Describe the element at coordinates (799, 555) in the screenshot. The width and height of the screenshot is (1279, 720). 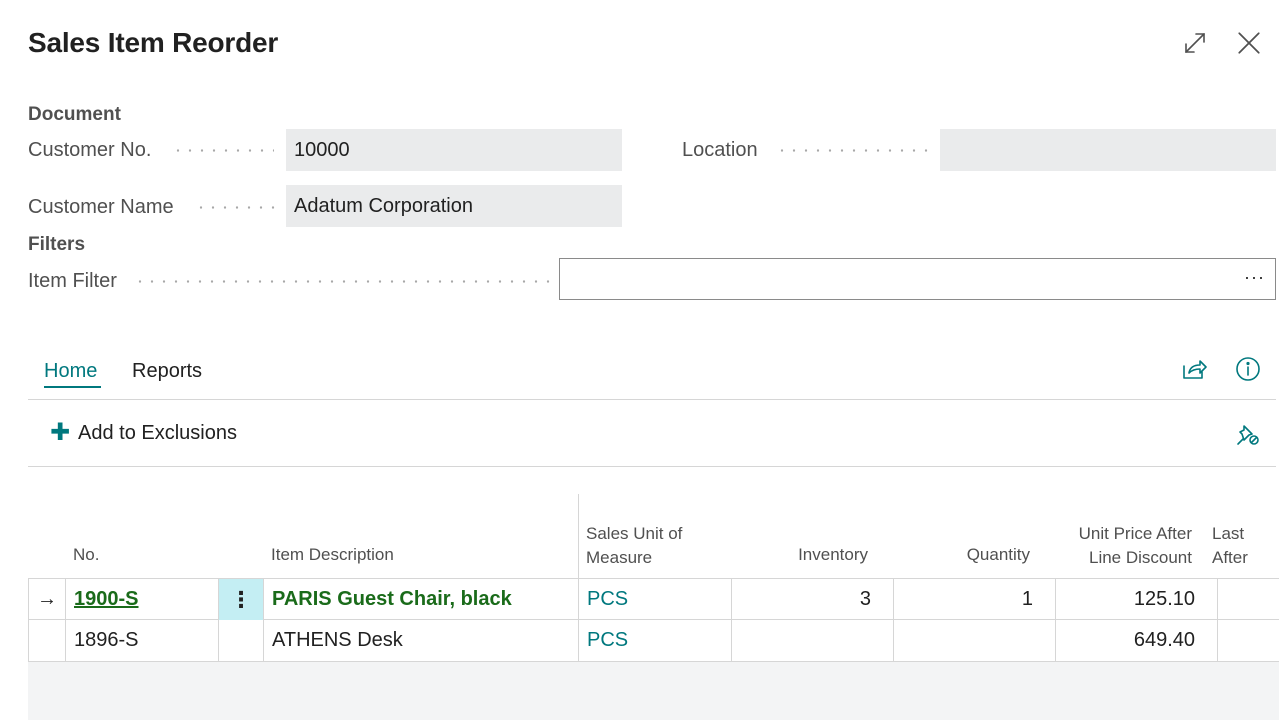
I see `col-header-inventory: Inventory` at that location.